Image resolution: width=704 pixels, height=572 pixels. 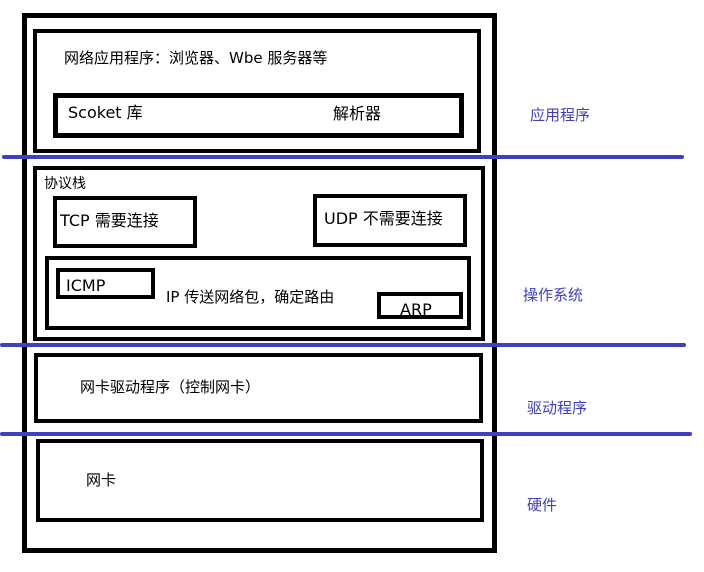 I want to click on protocol-stack-title: 协议栈, so click(x=65, y=184).